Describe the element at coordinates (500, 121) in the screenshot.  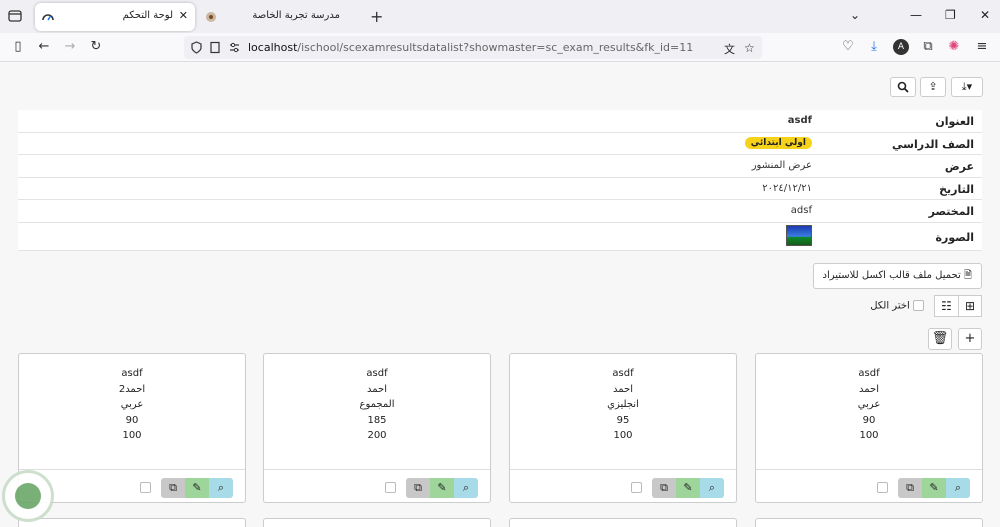
I see `row-title: العنوان asdf` at that location.